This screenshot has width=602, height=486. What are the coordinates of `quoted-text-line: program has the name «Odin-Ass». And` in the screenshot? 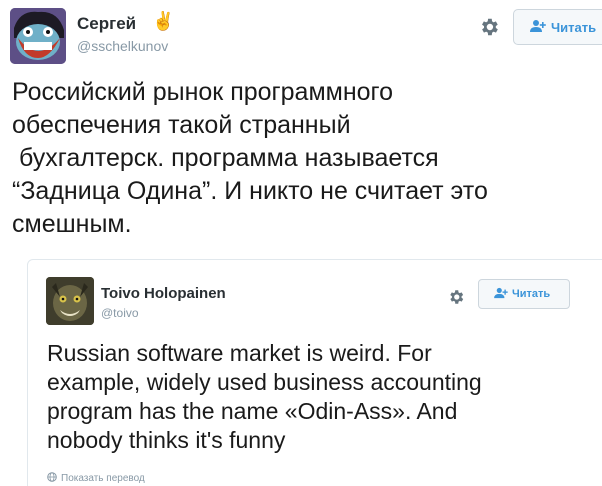 It's located at (252, 411).